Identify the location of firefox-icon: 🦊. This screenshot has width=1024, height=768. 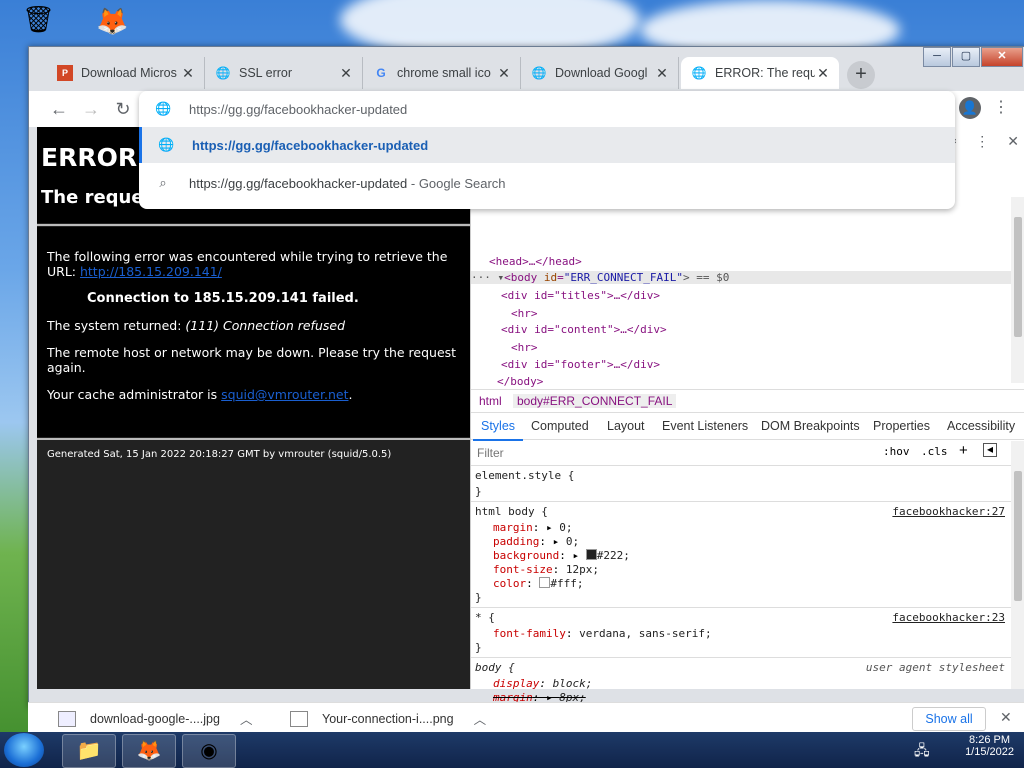
(149, 751).